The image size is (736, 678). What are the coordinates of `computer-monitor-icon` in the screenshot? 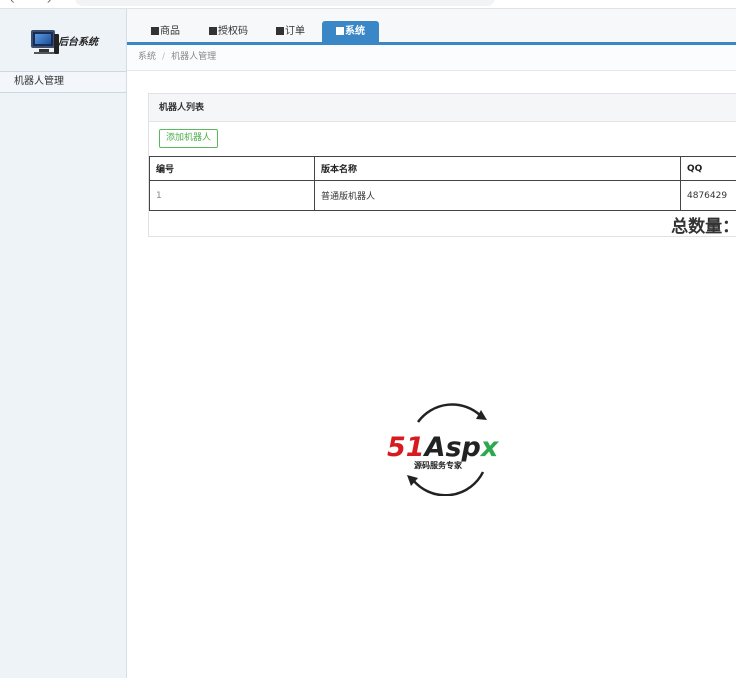 It's located at (43, 39).